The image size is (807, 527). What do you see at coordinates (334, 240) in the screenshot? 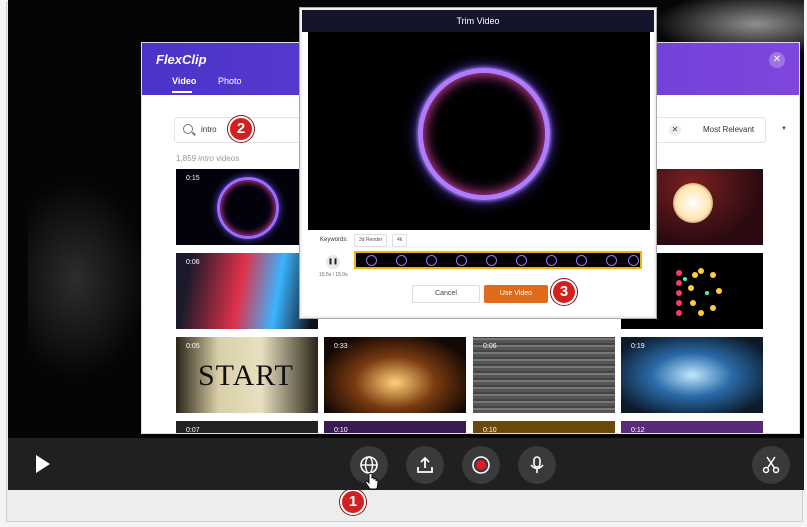
I see `keywords-label: Keywords:` at bounding box center [334, 240].